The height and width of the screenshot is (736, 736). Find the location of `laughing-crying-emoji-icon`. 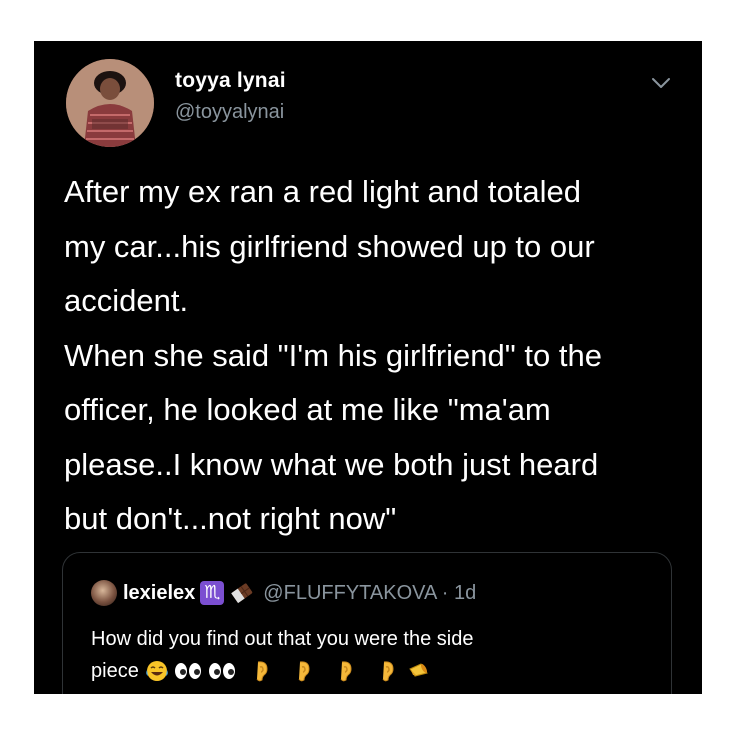

laughing-crying-emoji-icon is located at coordinates (157, 671).